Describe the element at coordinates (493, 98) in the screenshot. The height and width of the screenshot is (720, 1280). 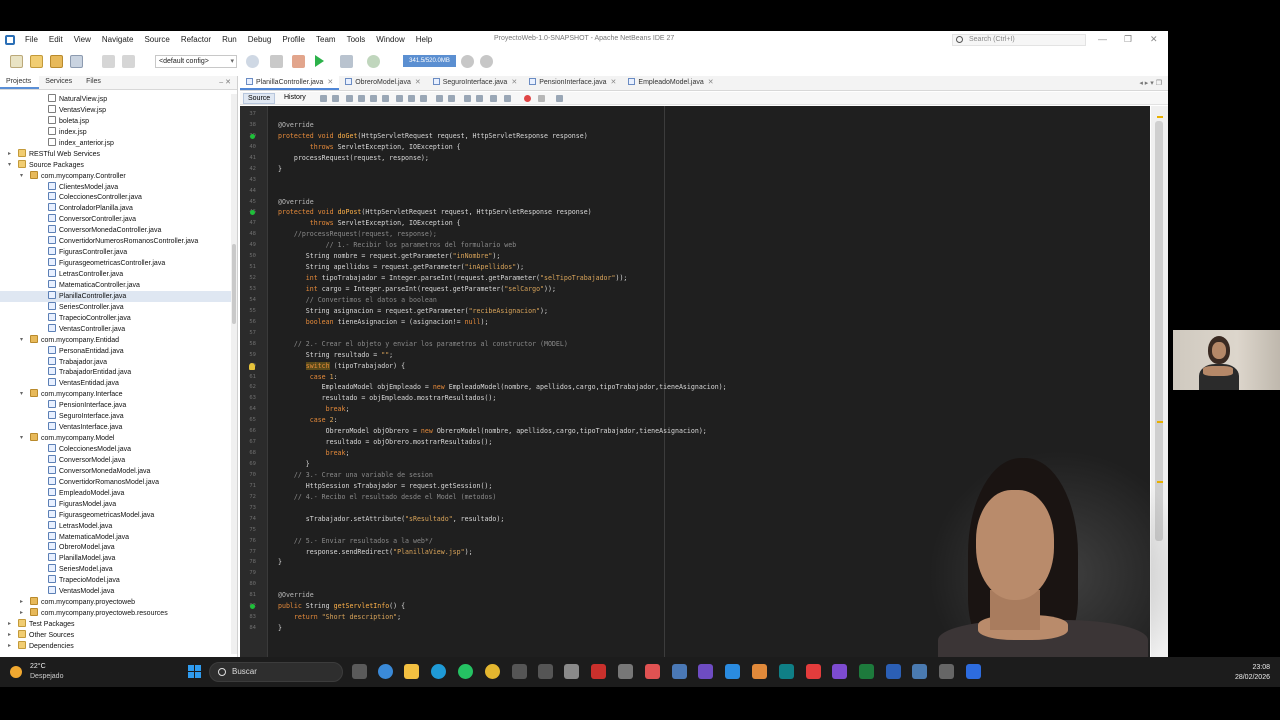
I see `macro-icon` at that location.